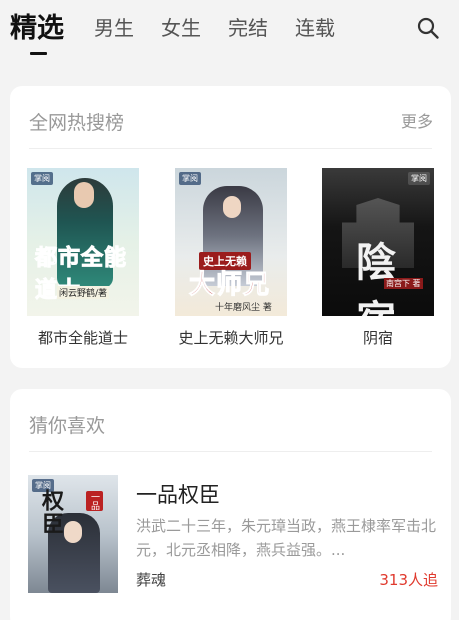  What do you see at coordinates (229, 285) in the screenshot?
I see `cover-title: 大师兄` at bounding box center [229, 285].